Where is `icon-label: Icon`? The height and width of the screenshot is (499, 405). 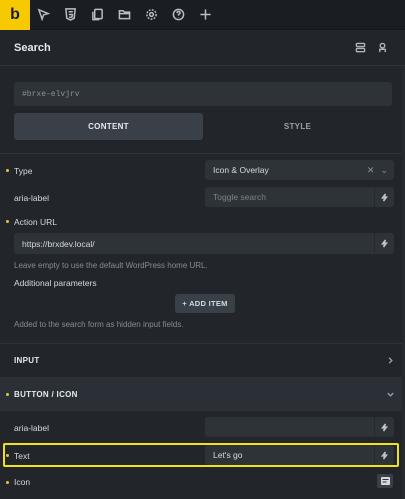
icon-label: Icon is located at coordinates (22, 482).